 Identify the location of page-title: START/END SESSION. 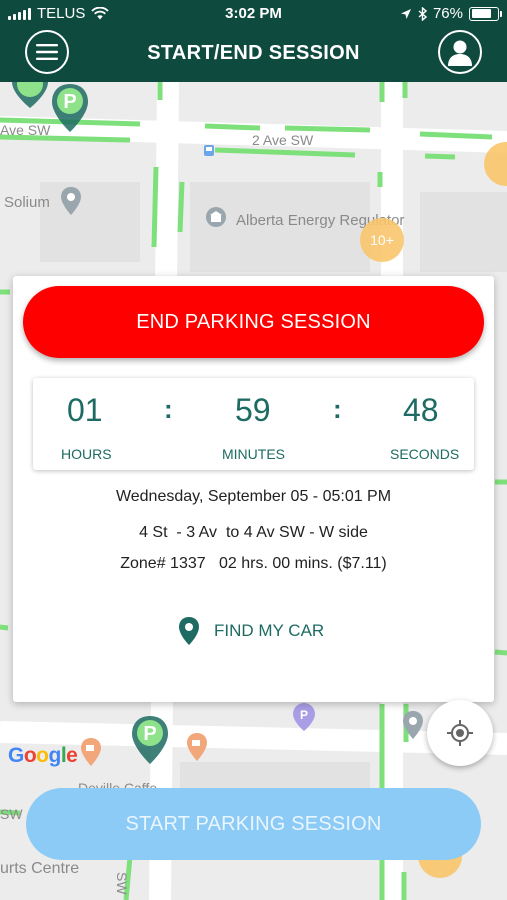
(253, 53).